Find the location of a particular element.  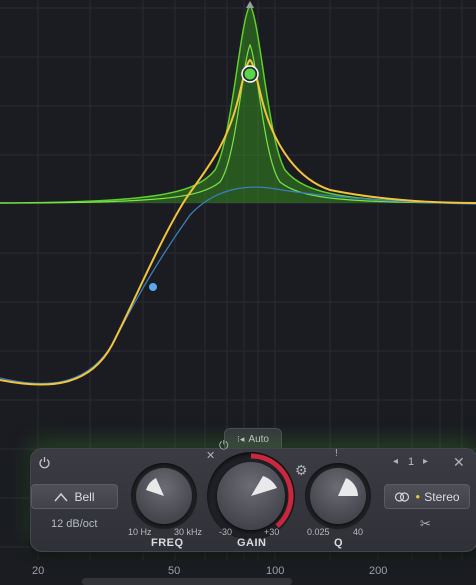

stereo-rings-icon is located at coordinates (402, 496).